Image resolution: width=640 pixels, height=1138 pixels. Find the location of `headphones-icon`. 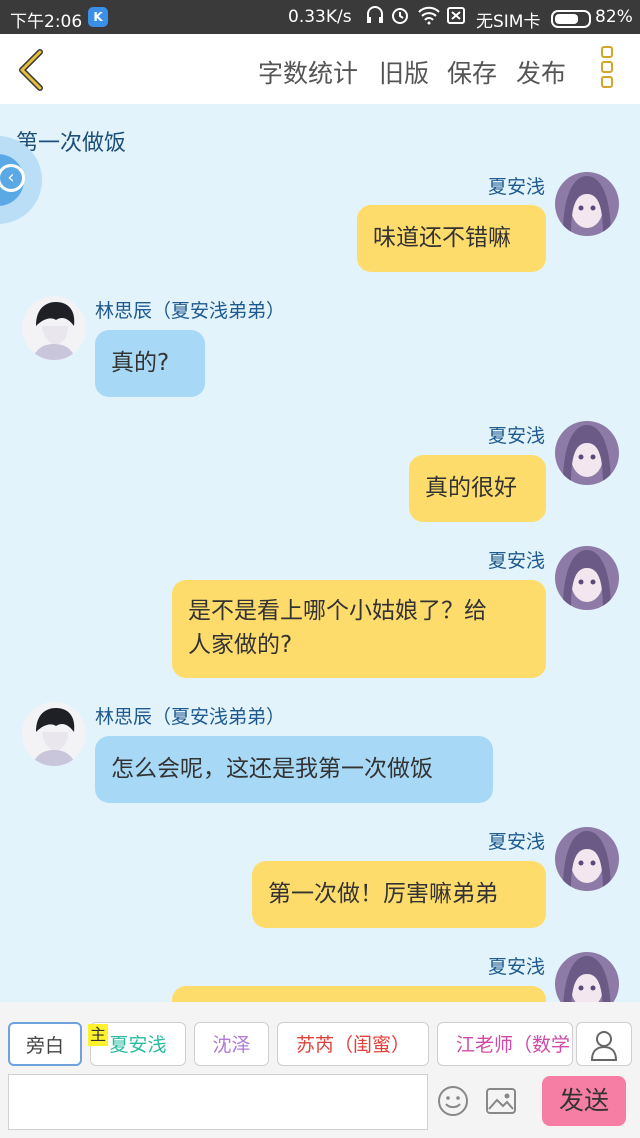

headphones-icon is located at coordinates (375, 17).